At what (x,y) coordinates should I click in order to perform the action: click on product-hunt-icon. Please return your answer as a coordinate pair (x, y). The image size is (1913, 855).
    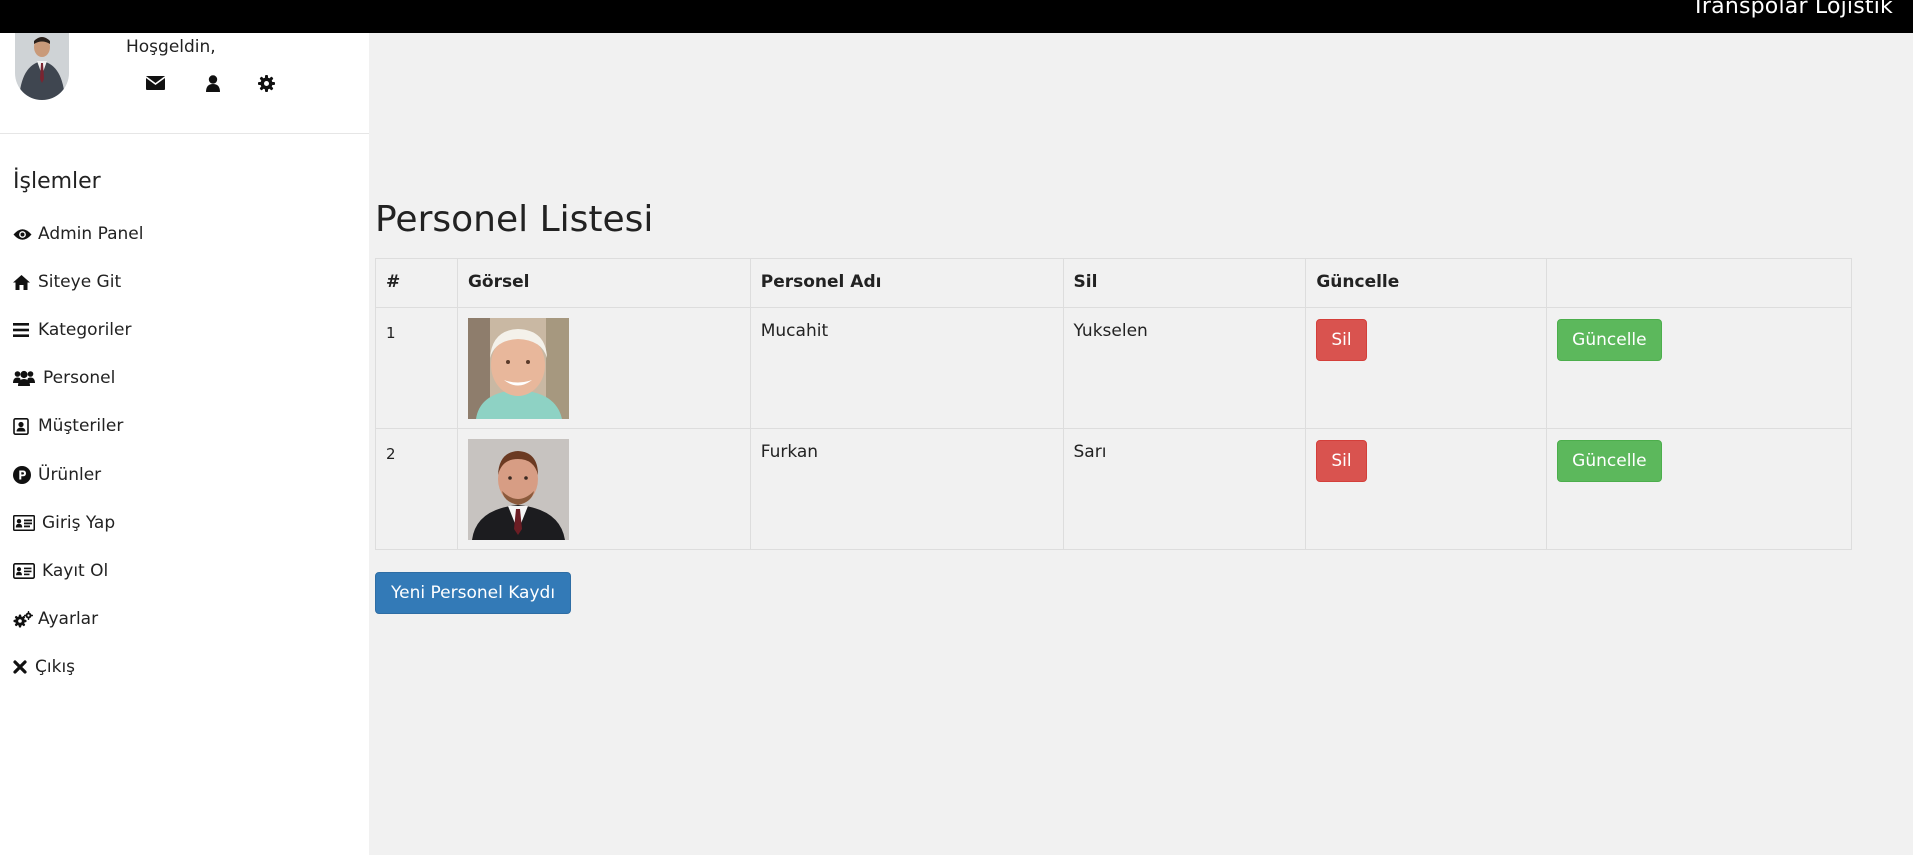
    Looking at the image, I should click on (24, 475).